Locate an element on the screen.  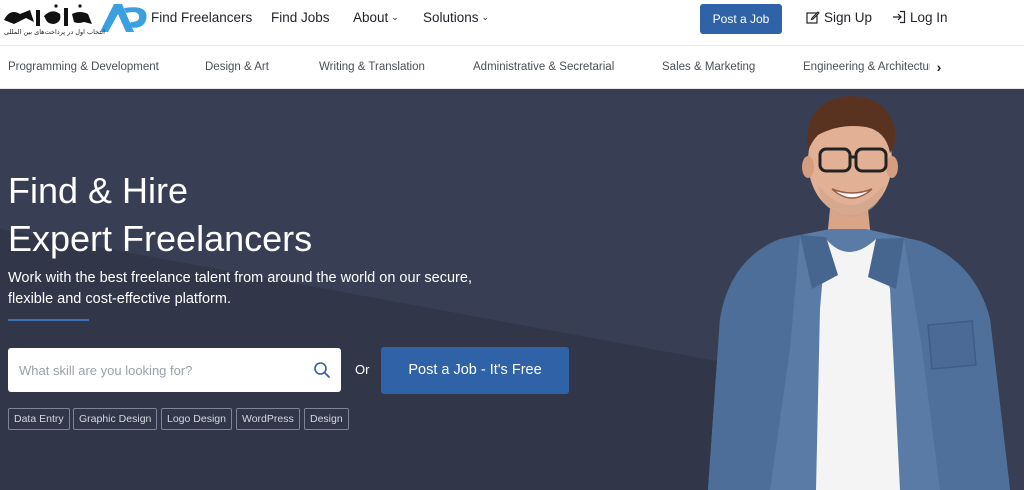
log-in-label: Log In is located at coordinates (929, 17).